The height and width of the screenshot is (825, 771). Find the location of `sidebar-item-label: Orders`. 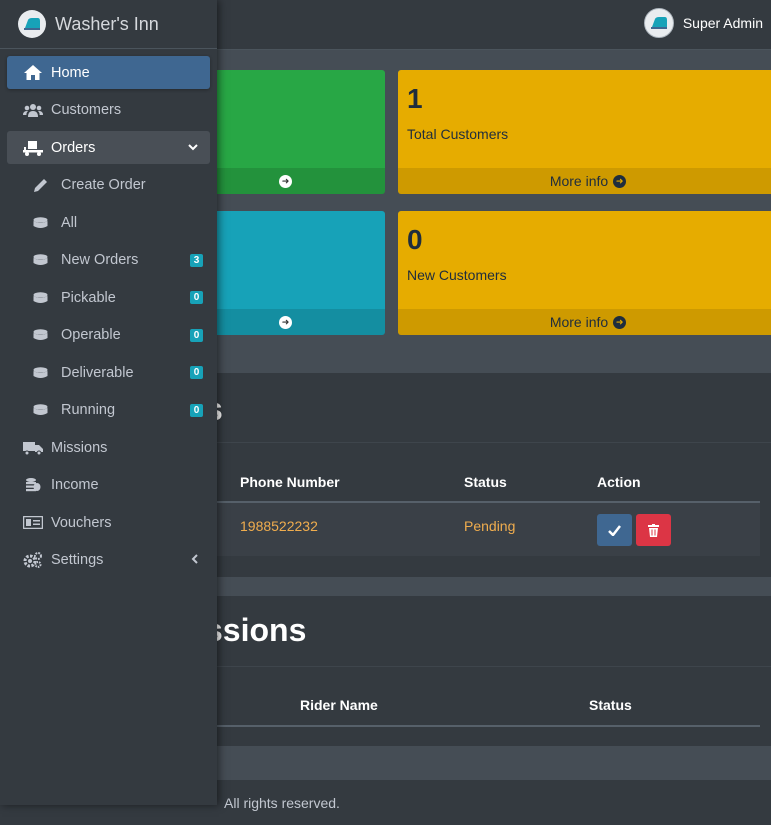

sidebar-item-label: Orders is located at coordinates (73, 147).